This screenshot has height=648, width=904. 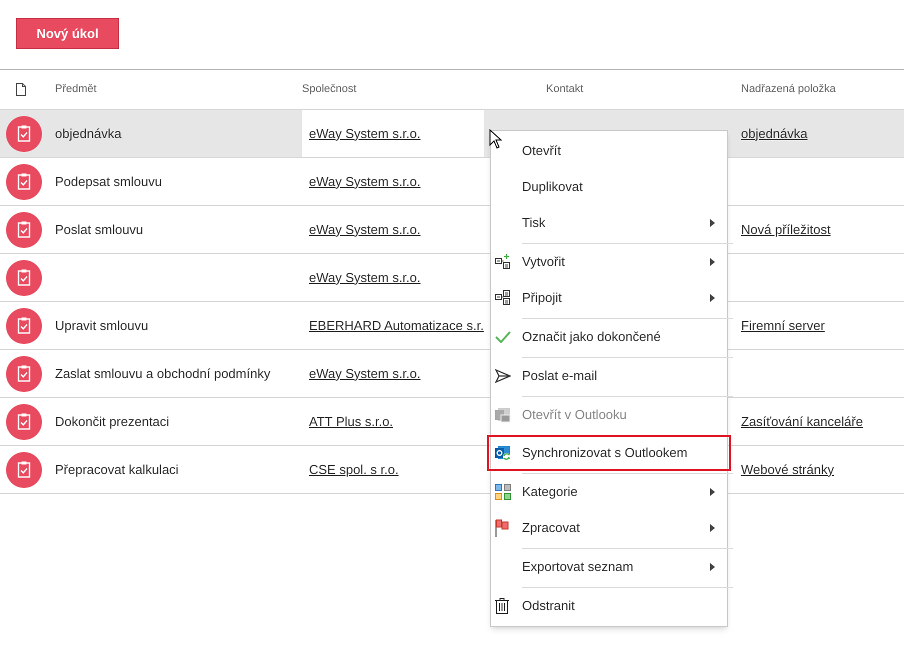 I want to click on parent-item-link: objednávka, so click(x=774, y=134).